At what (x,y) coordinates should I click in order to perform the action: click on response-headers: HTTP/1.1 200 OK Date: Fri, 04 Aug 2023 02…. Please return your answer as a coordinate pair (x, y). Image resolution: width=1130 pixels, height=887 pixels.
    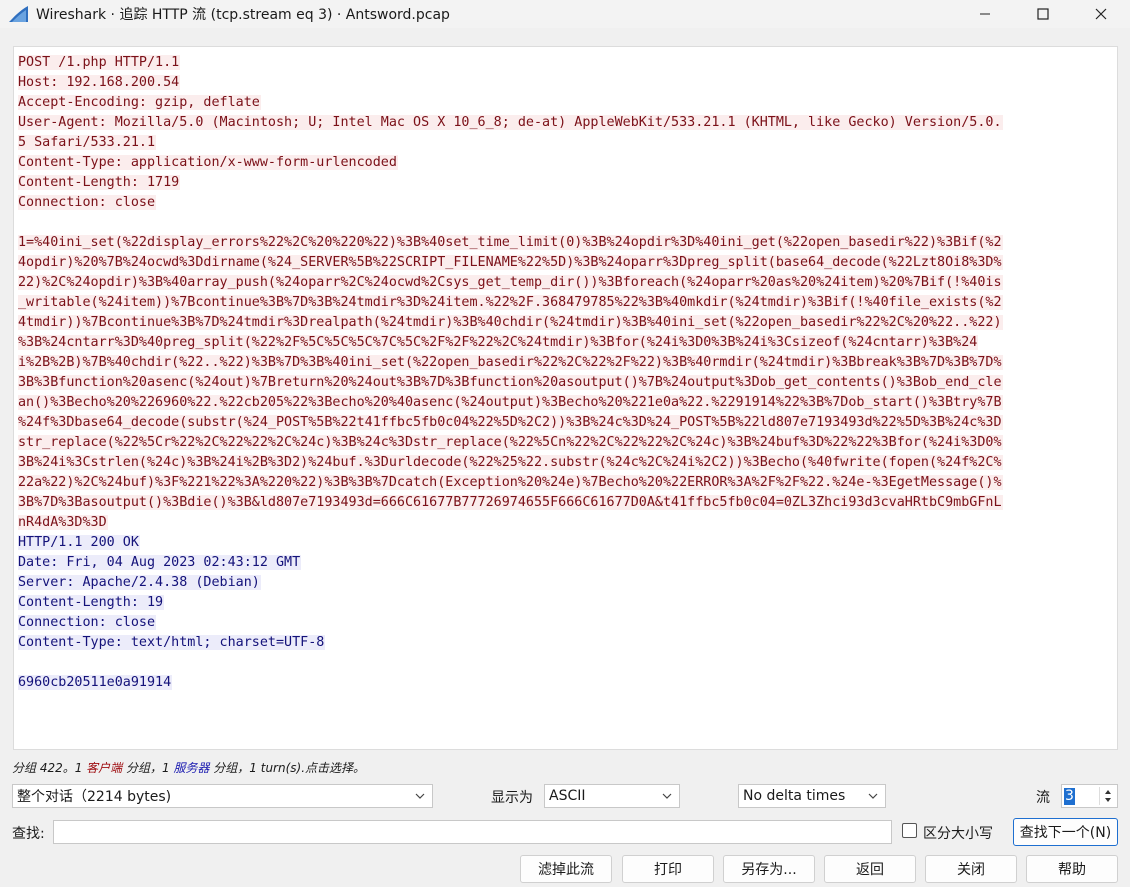
    Looking at the image, I should click on (565, 593).